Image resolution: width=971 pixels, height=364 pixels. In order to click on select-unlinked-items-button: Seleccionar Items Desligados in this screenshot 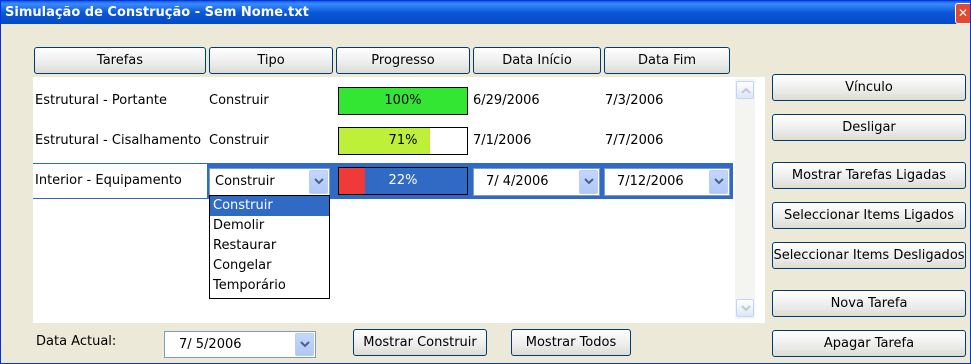, I will do `click(869, 255)`.